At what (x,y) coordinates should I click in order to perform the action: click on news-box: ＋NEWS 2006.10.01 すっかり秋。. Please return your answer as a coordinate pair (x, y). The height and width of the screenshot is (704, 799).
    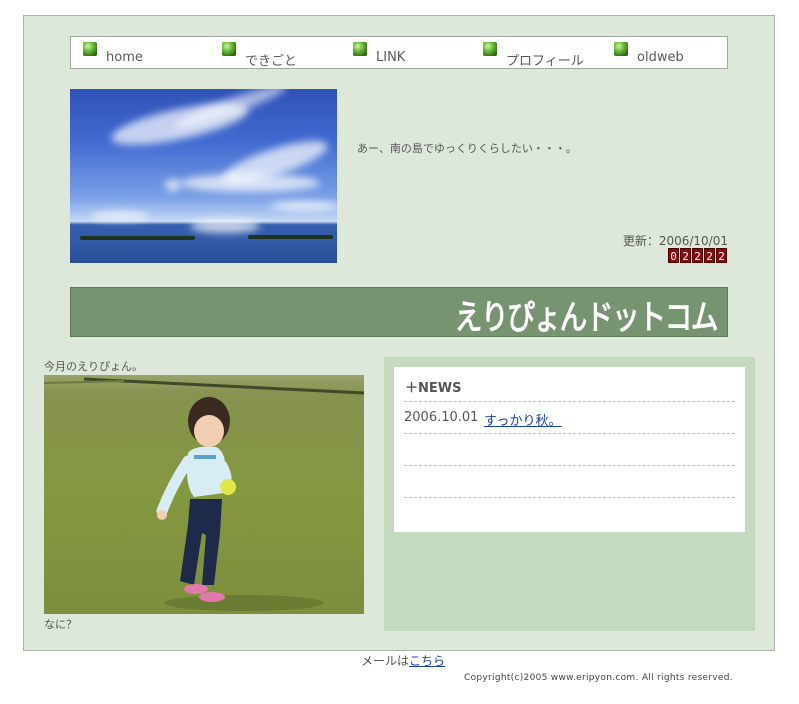
    Looking at the image, I should click on (569, 449).